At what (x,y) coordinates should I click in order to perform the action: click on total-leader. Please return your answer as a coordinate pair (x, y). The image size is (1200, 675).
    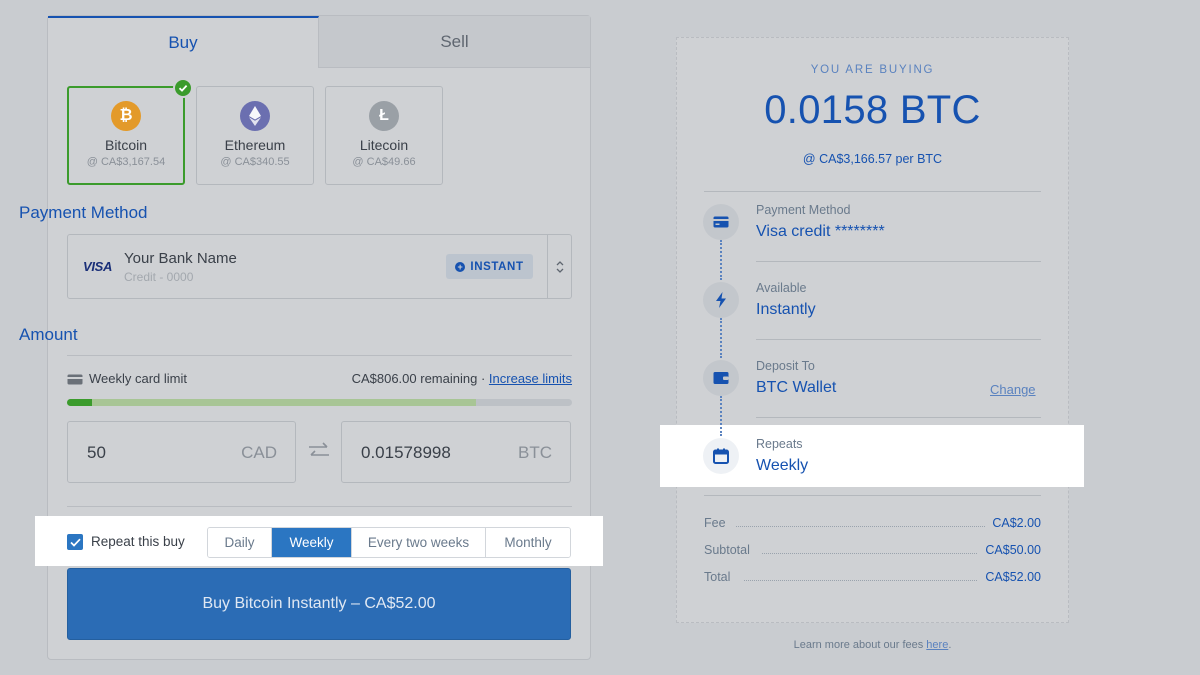
    Looking at the image, I should click on (860, 580).